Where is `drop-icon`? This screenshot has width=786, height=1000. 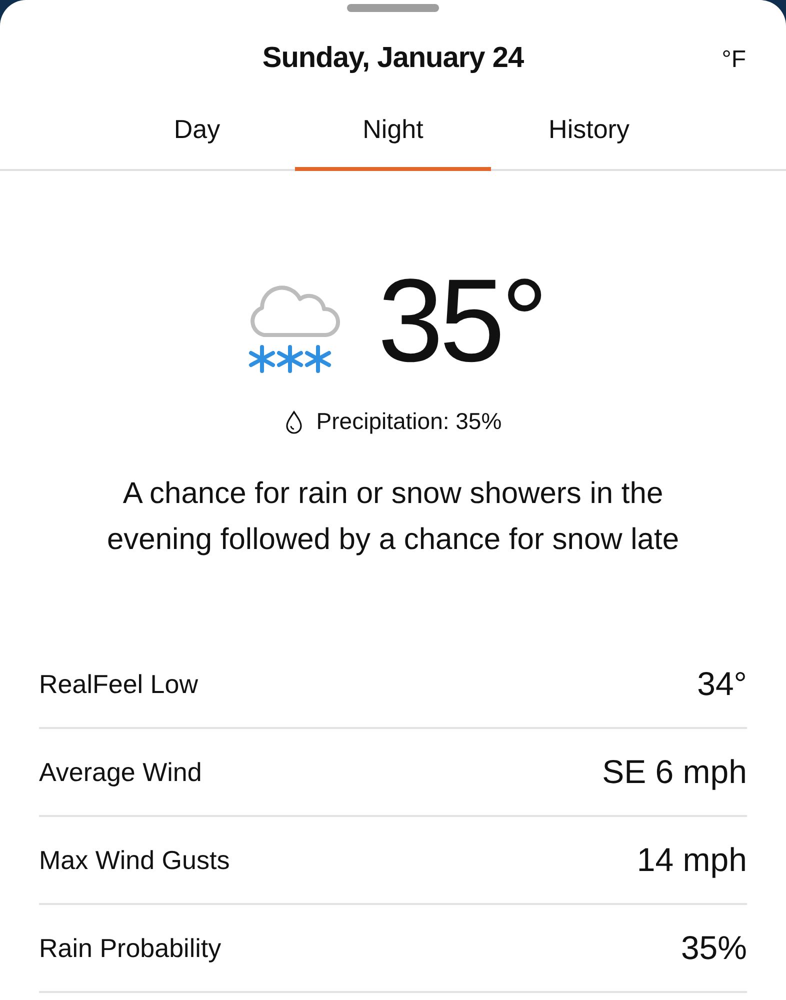
drop-icon is located at coordinates (294, 422).